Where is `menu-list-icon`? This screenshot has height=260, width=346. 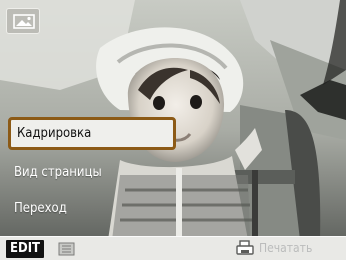
menu-list-icon is located at coordinates (66, 249).